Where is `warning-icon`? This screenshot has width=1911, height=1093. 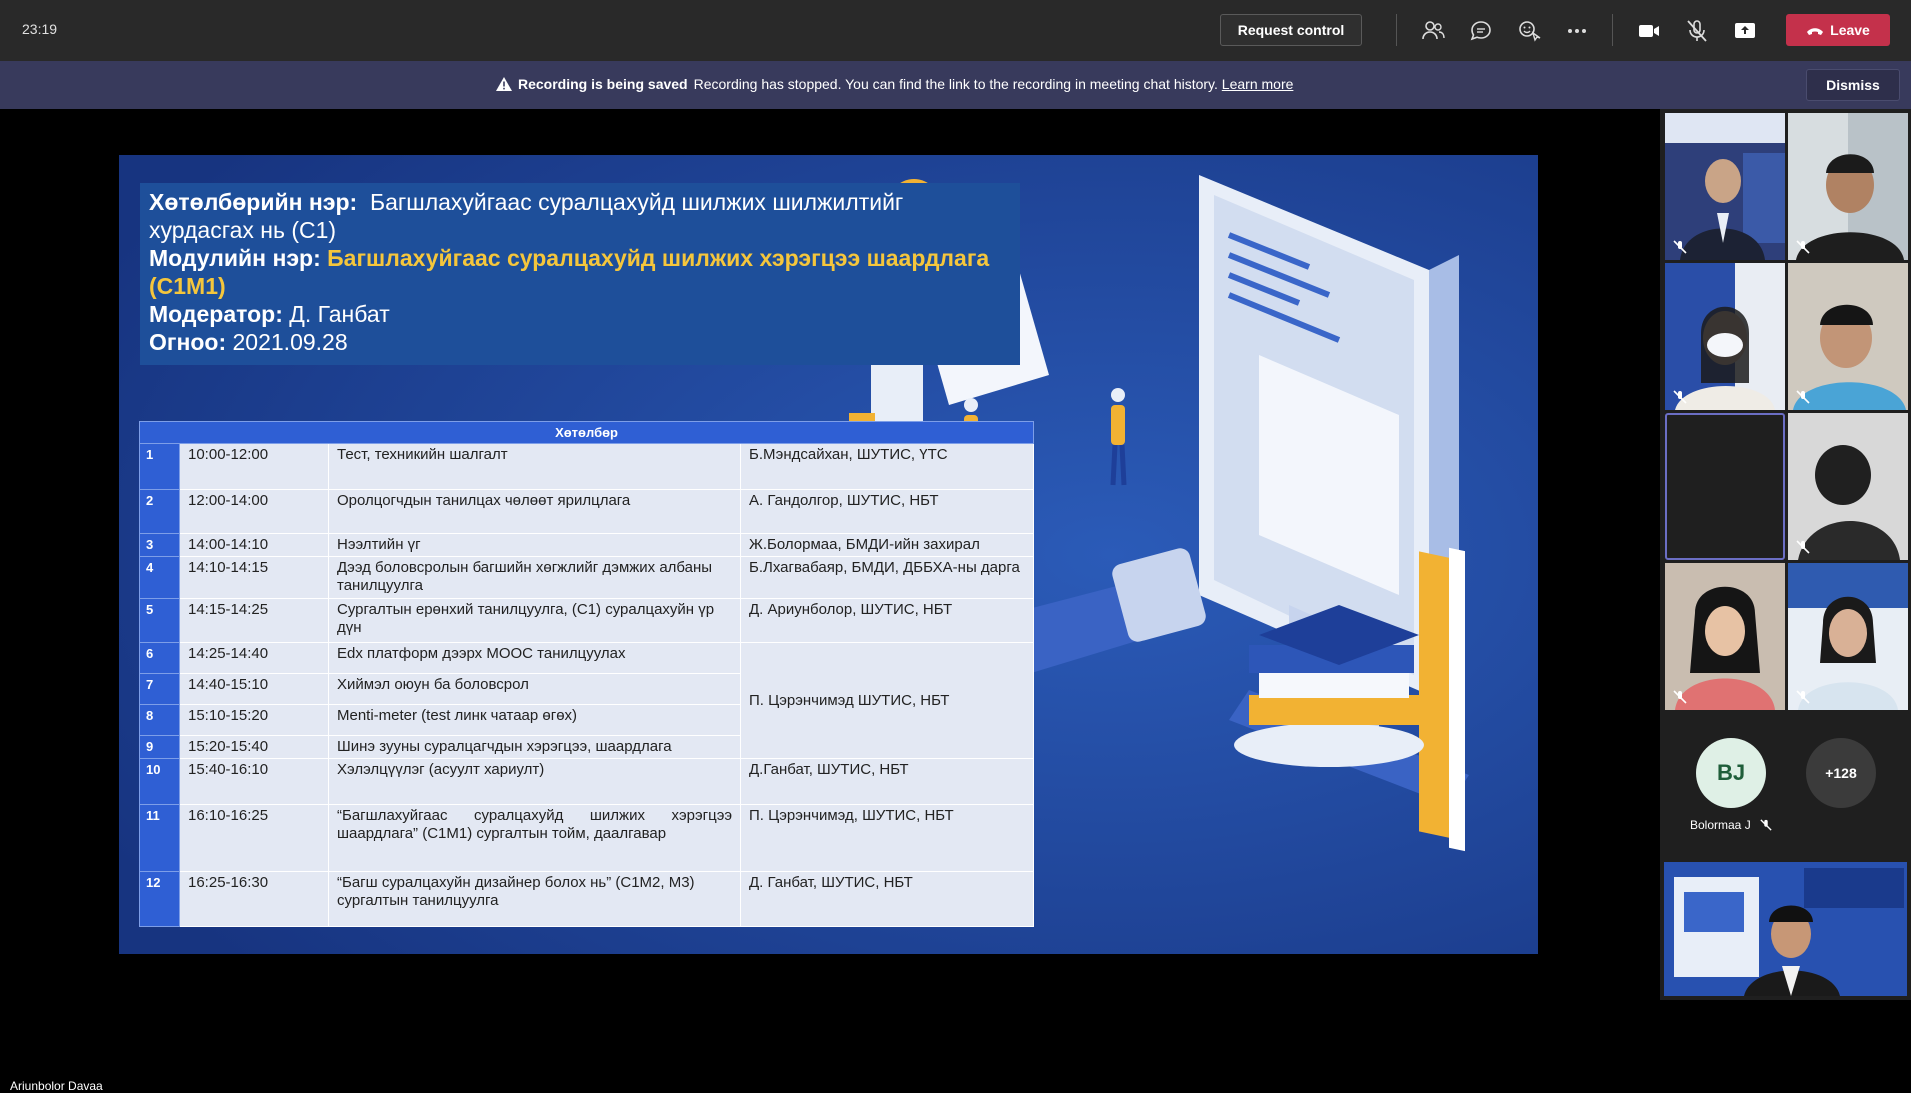 warning-icon is located at coordinates (504, 84).